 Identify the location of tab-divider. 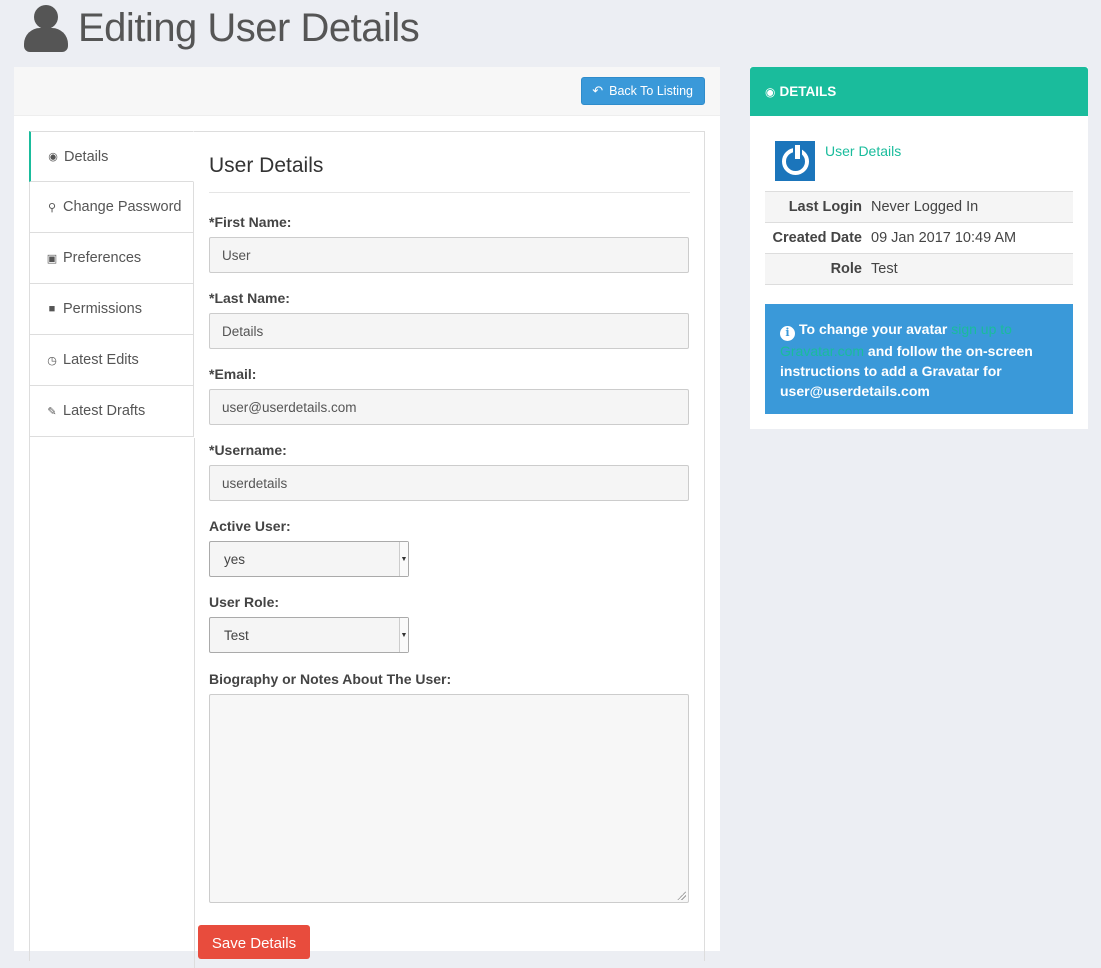
(194, 703).